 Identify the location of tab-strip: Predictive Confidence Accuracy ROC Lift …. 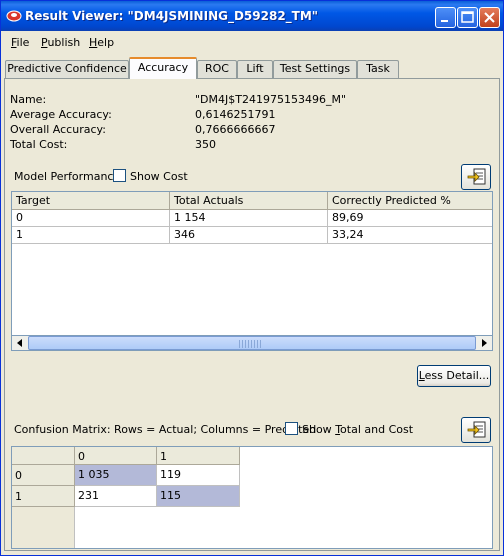
(252, 67).